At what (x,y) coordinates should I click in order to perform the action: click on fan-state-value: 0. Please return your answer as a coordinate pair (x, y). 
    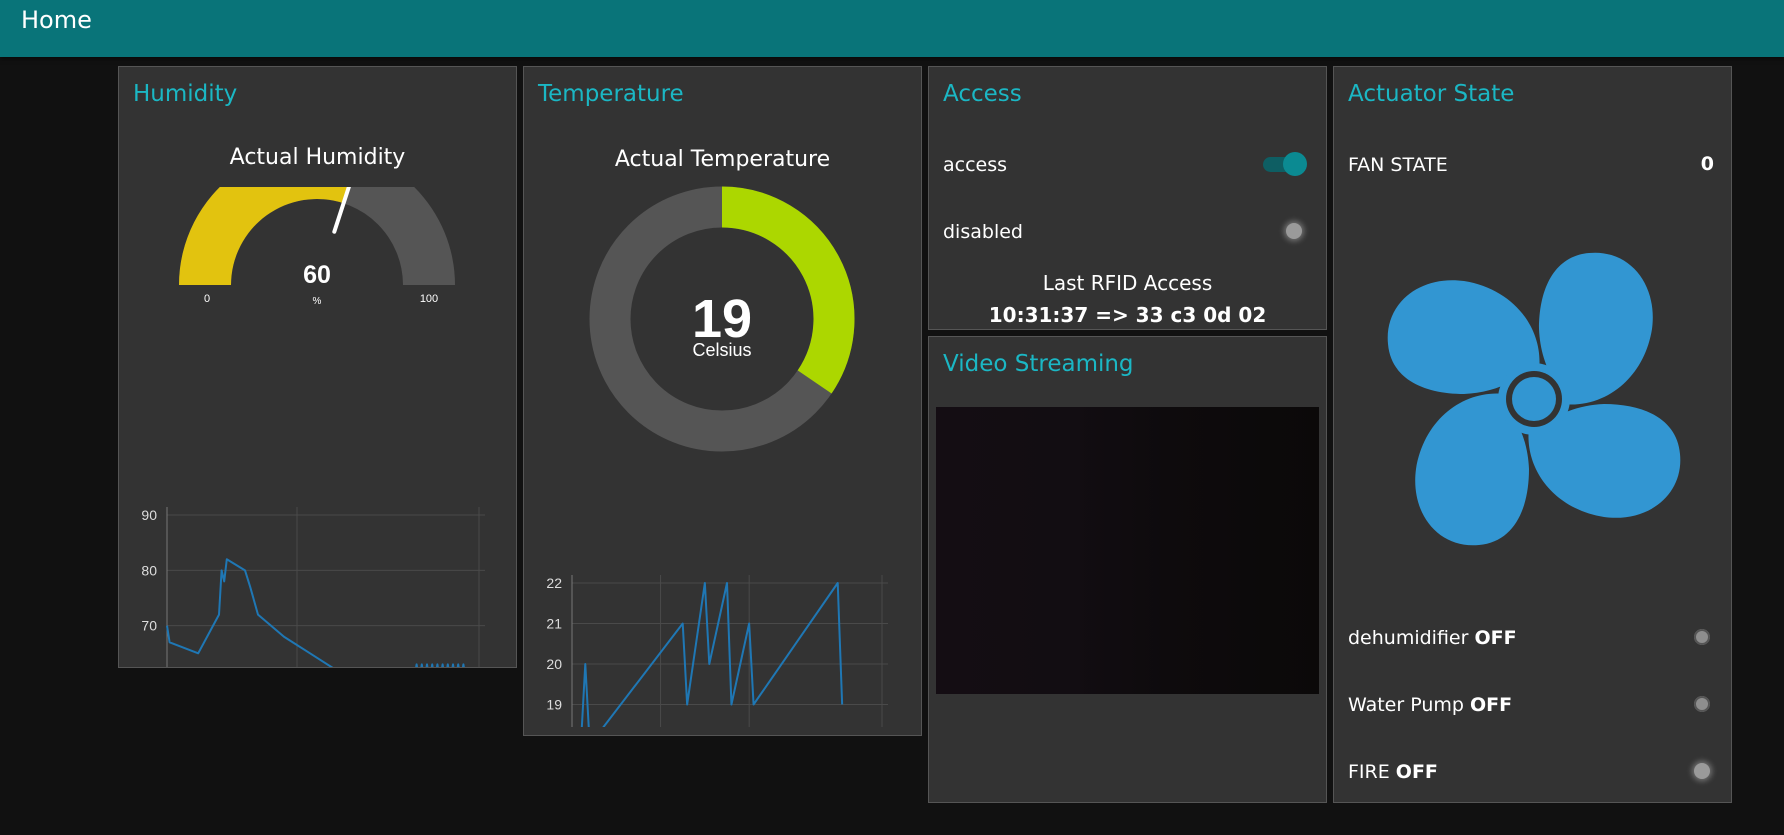
    Looking at the image, I should click on (1707, 164).